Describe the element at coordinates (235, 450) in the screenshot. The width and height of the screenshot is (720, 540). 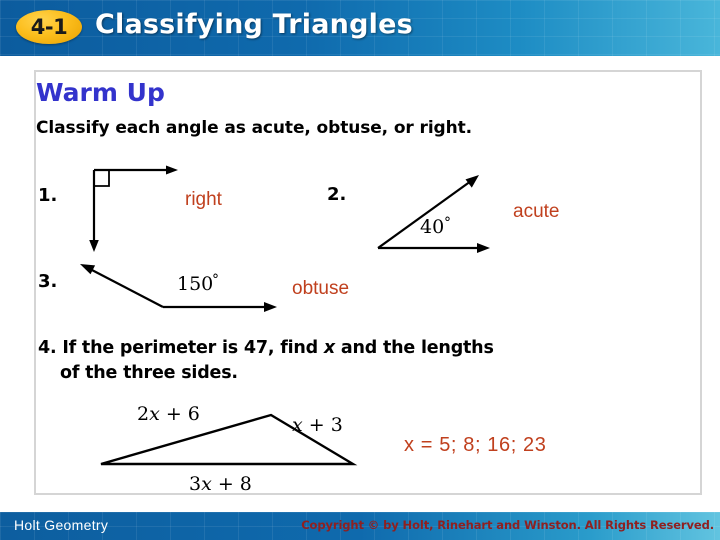
I see `triangle-figure: 2x + 6 x + 3 3x + 8` at that location.